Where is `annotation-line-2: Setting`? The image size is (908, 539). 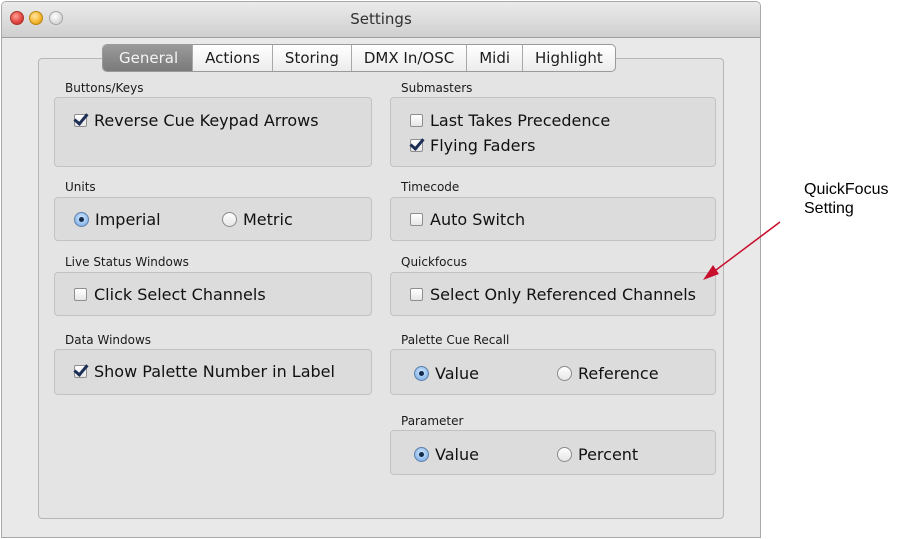
annotation-line-2: Setting is located at coordinates (829, 208).